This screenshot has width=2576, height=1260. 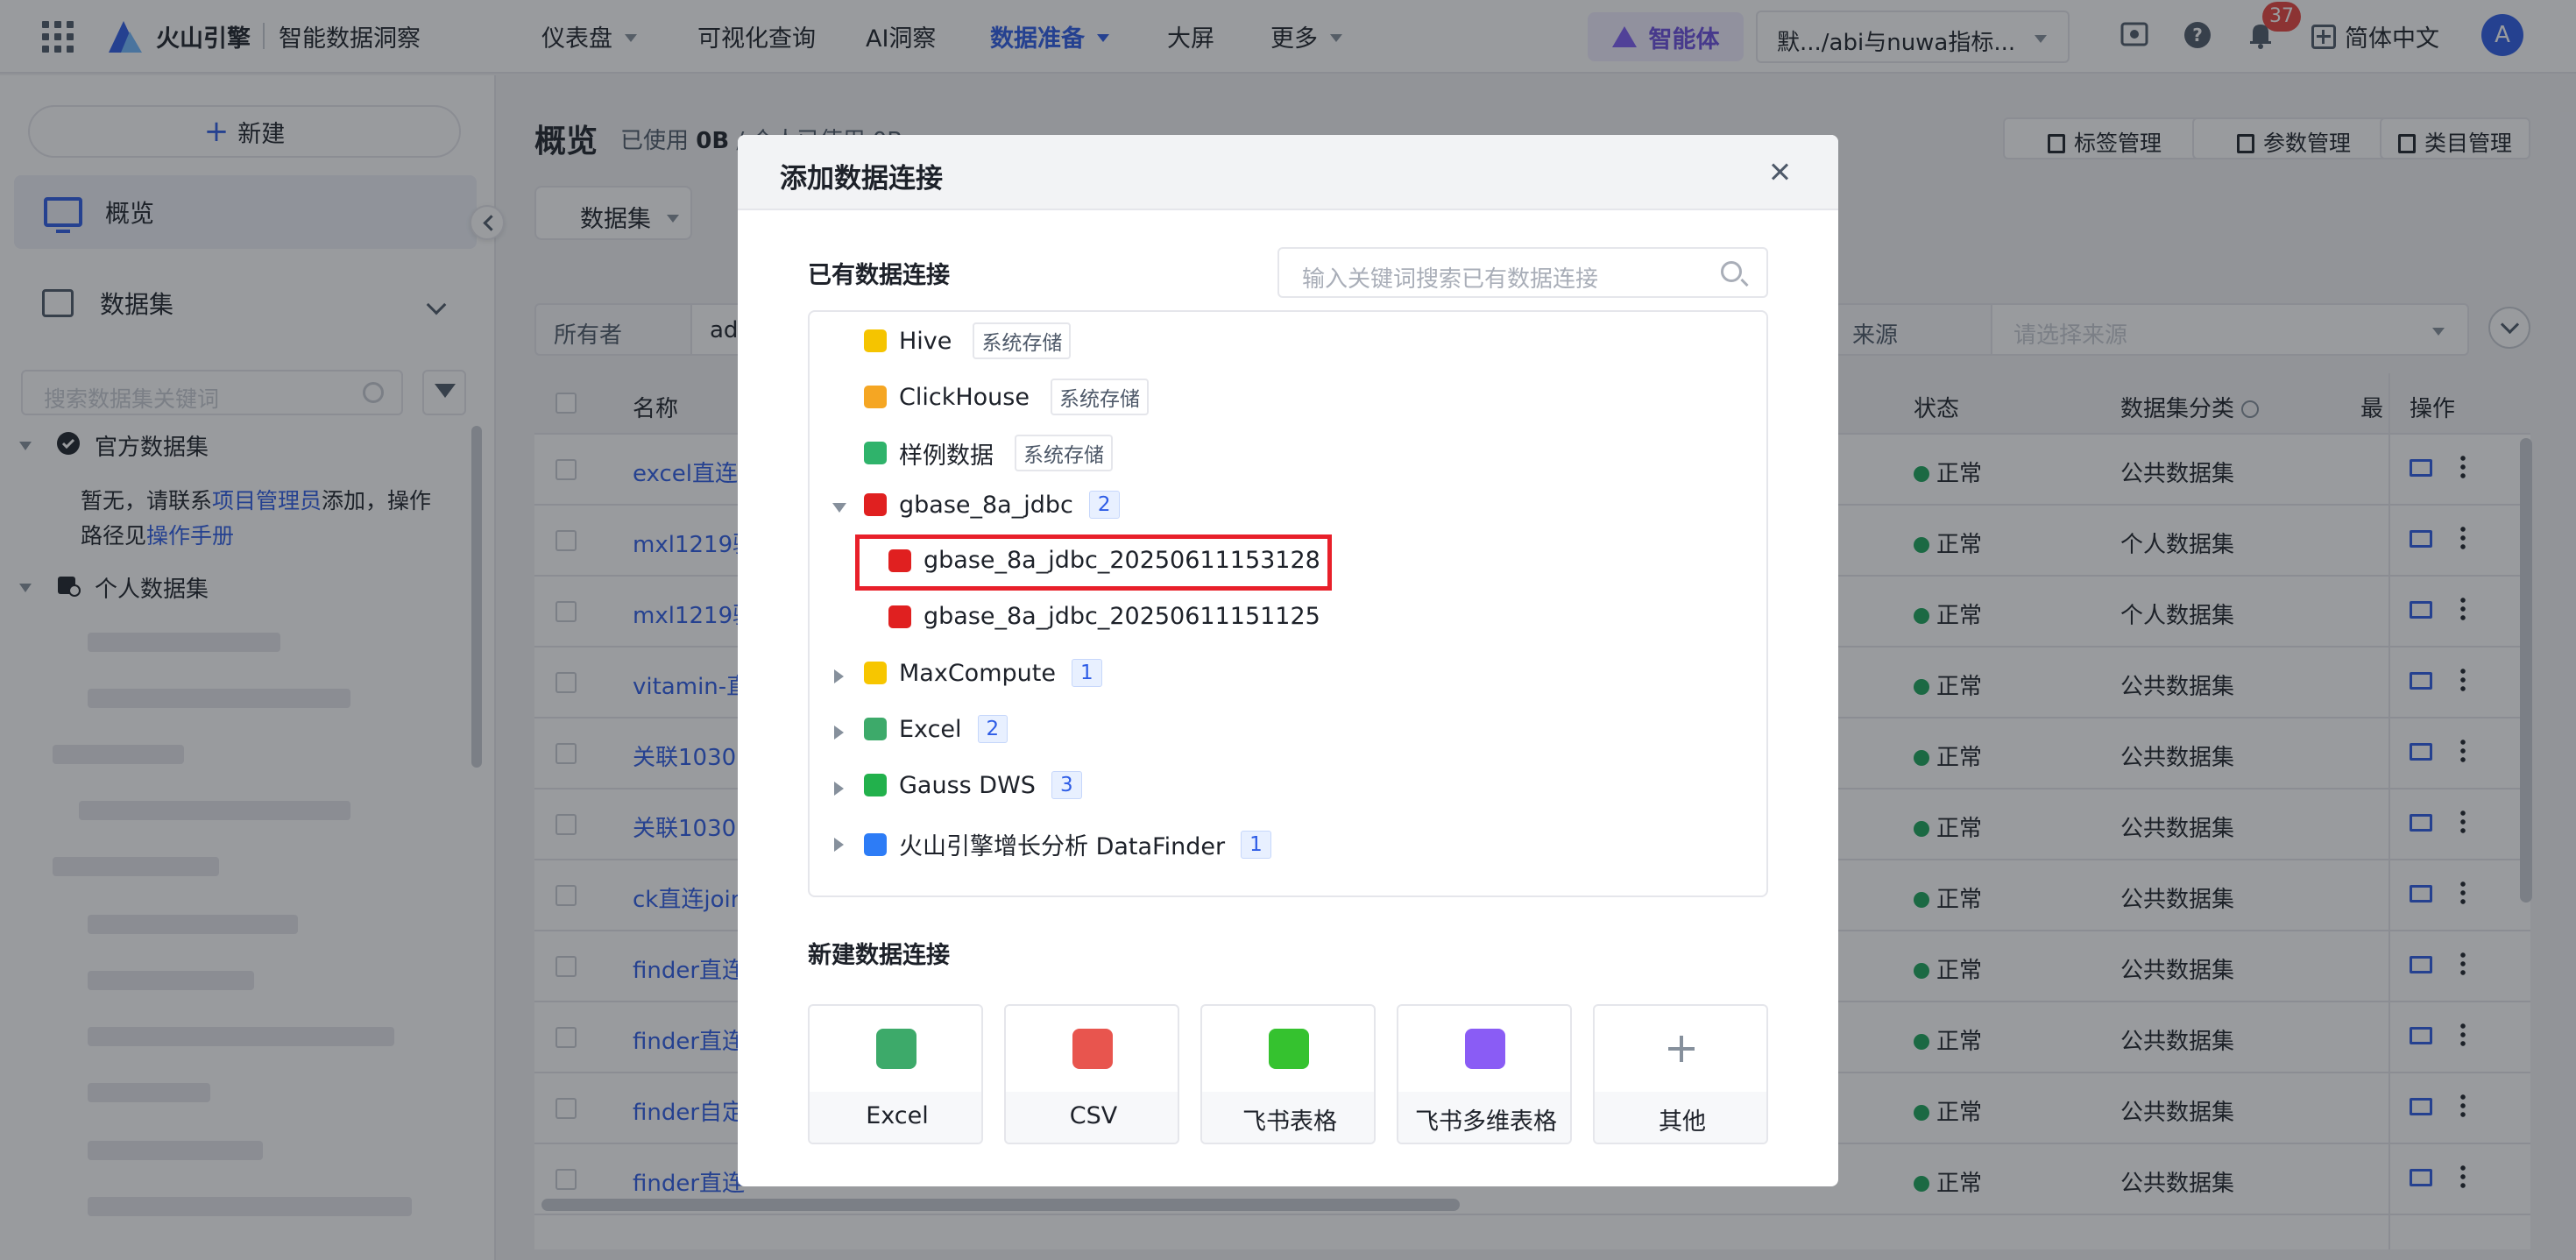 I want to click on hive-icon, so click(x=875, y=340).